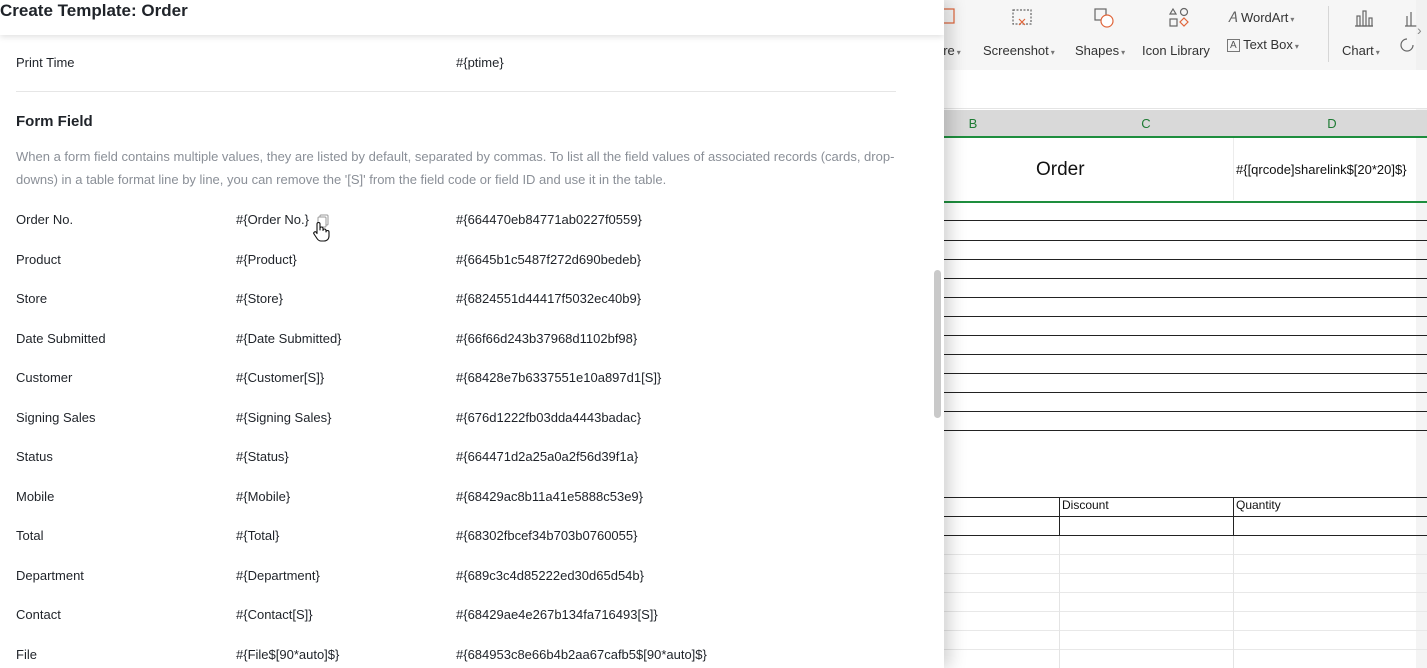  Describe the element at coordinates (1258, 505) in the screenshot. I see `table-header-quantity: Quantity` at that location.